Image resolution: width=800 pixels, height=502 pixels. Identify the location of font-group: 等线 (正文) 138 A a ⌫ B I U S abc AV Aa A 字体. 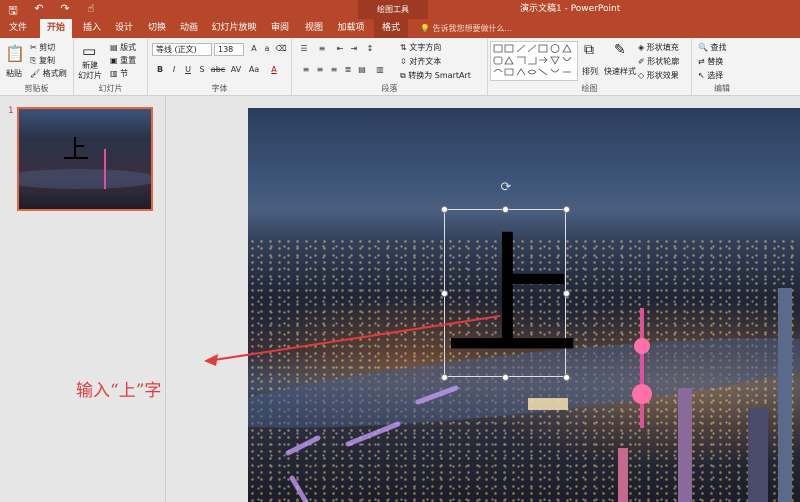
(220, 67).